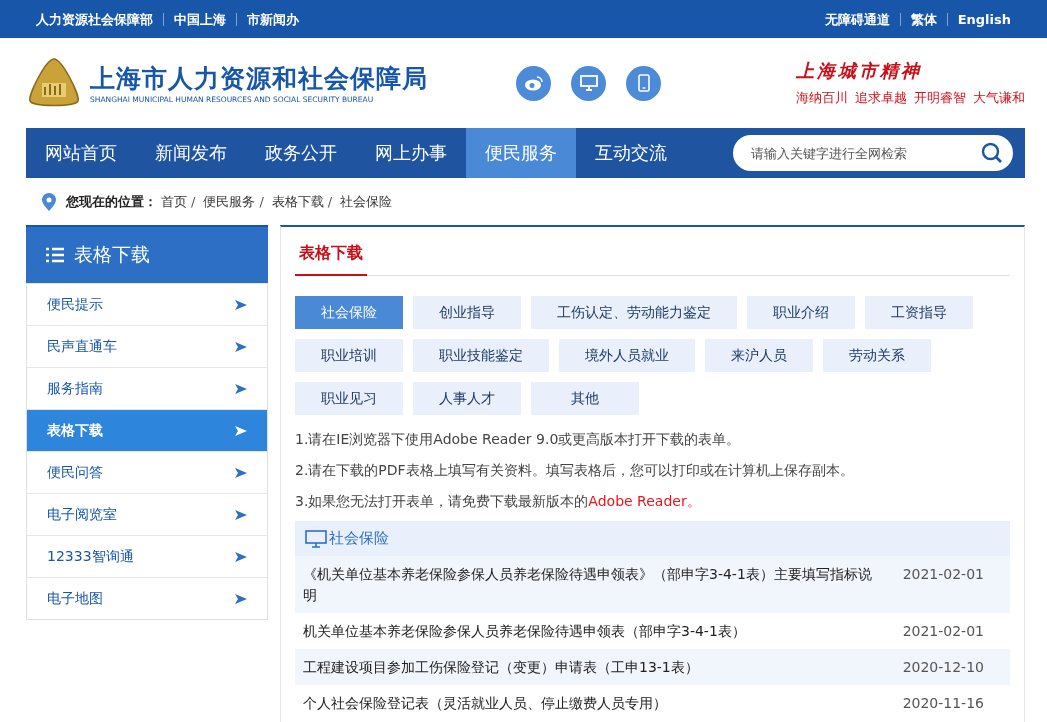  What do you see at coordinates (593, 703) in the screenshot?
I see `form-link: 个人社会保险登记表（灵活就业人员、停止缴费人员专用）` at bounding box center [593, 703].